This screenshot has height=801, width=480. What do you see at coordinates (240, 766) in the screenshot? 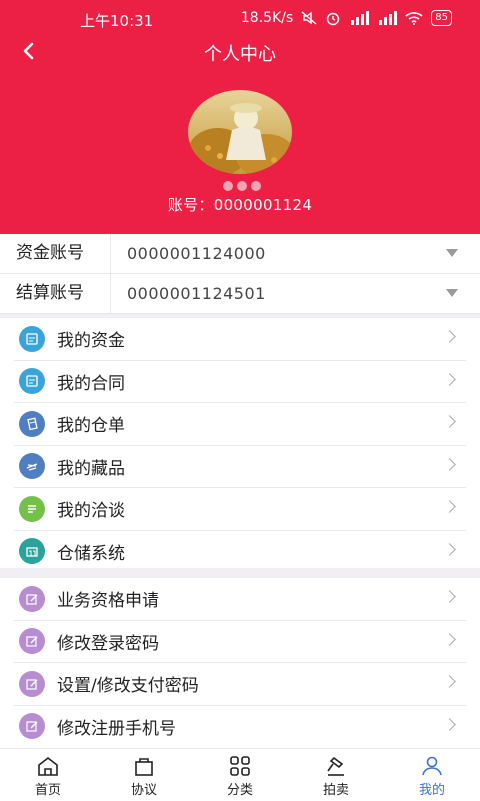
I see `grid-icon` at bounding box center [240, 766].